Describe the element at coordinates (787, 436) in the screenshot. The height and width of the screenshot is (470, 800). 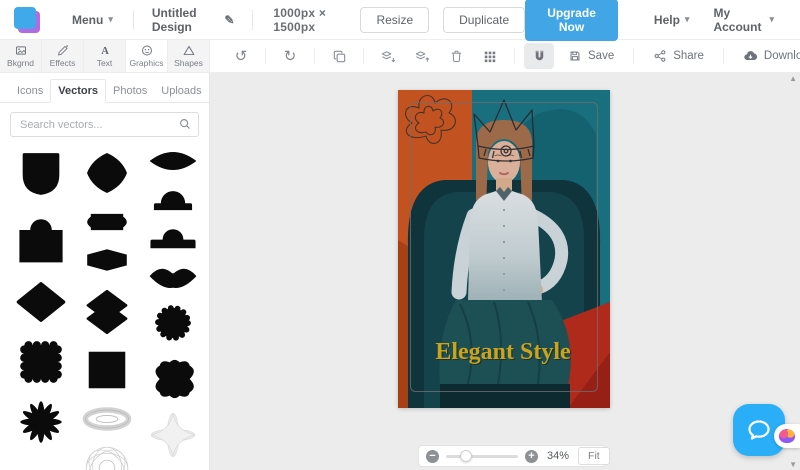
I see `browser-extension-pill` at that location.